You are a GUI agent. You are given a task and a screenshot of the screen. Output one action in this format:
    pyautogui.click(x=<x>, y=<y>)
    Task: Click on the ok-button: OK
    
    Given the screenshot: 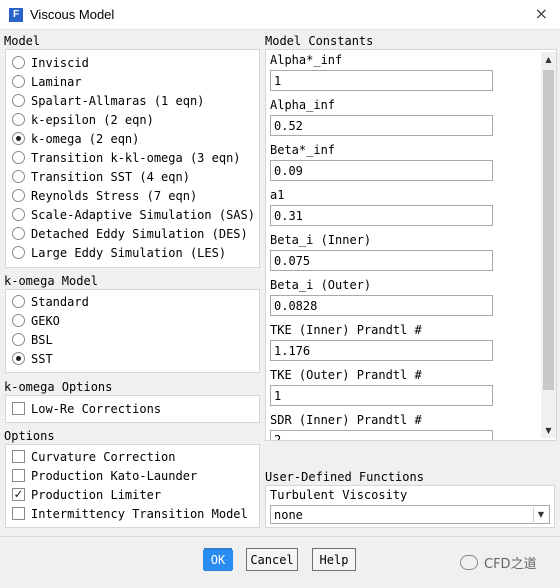 What is the action you would take?
    pyautogui.click(x=218, y=559)
    